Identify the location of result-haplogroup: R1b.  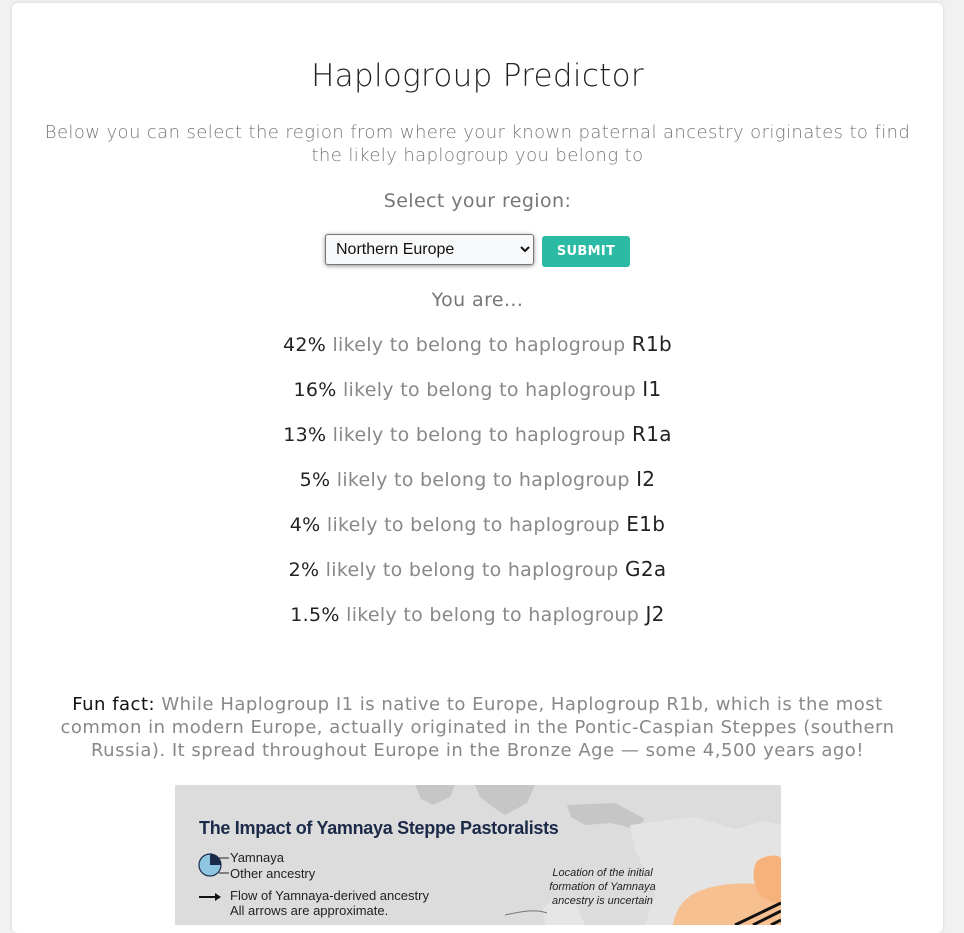
(652, 344).